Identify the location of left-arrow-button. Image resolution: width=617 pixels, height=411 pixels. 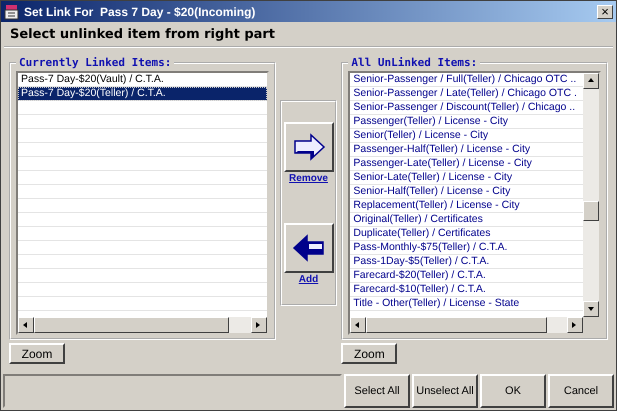
(309, 247).